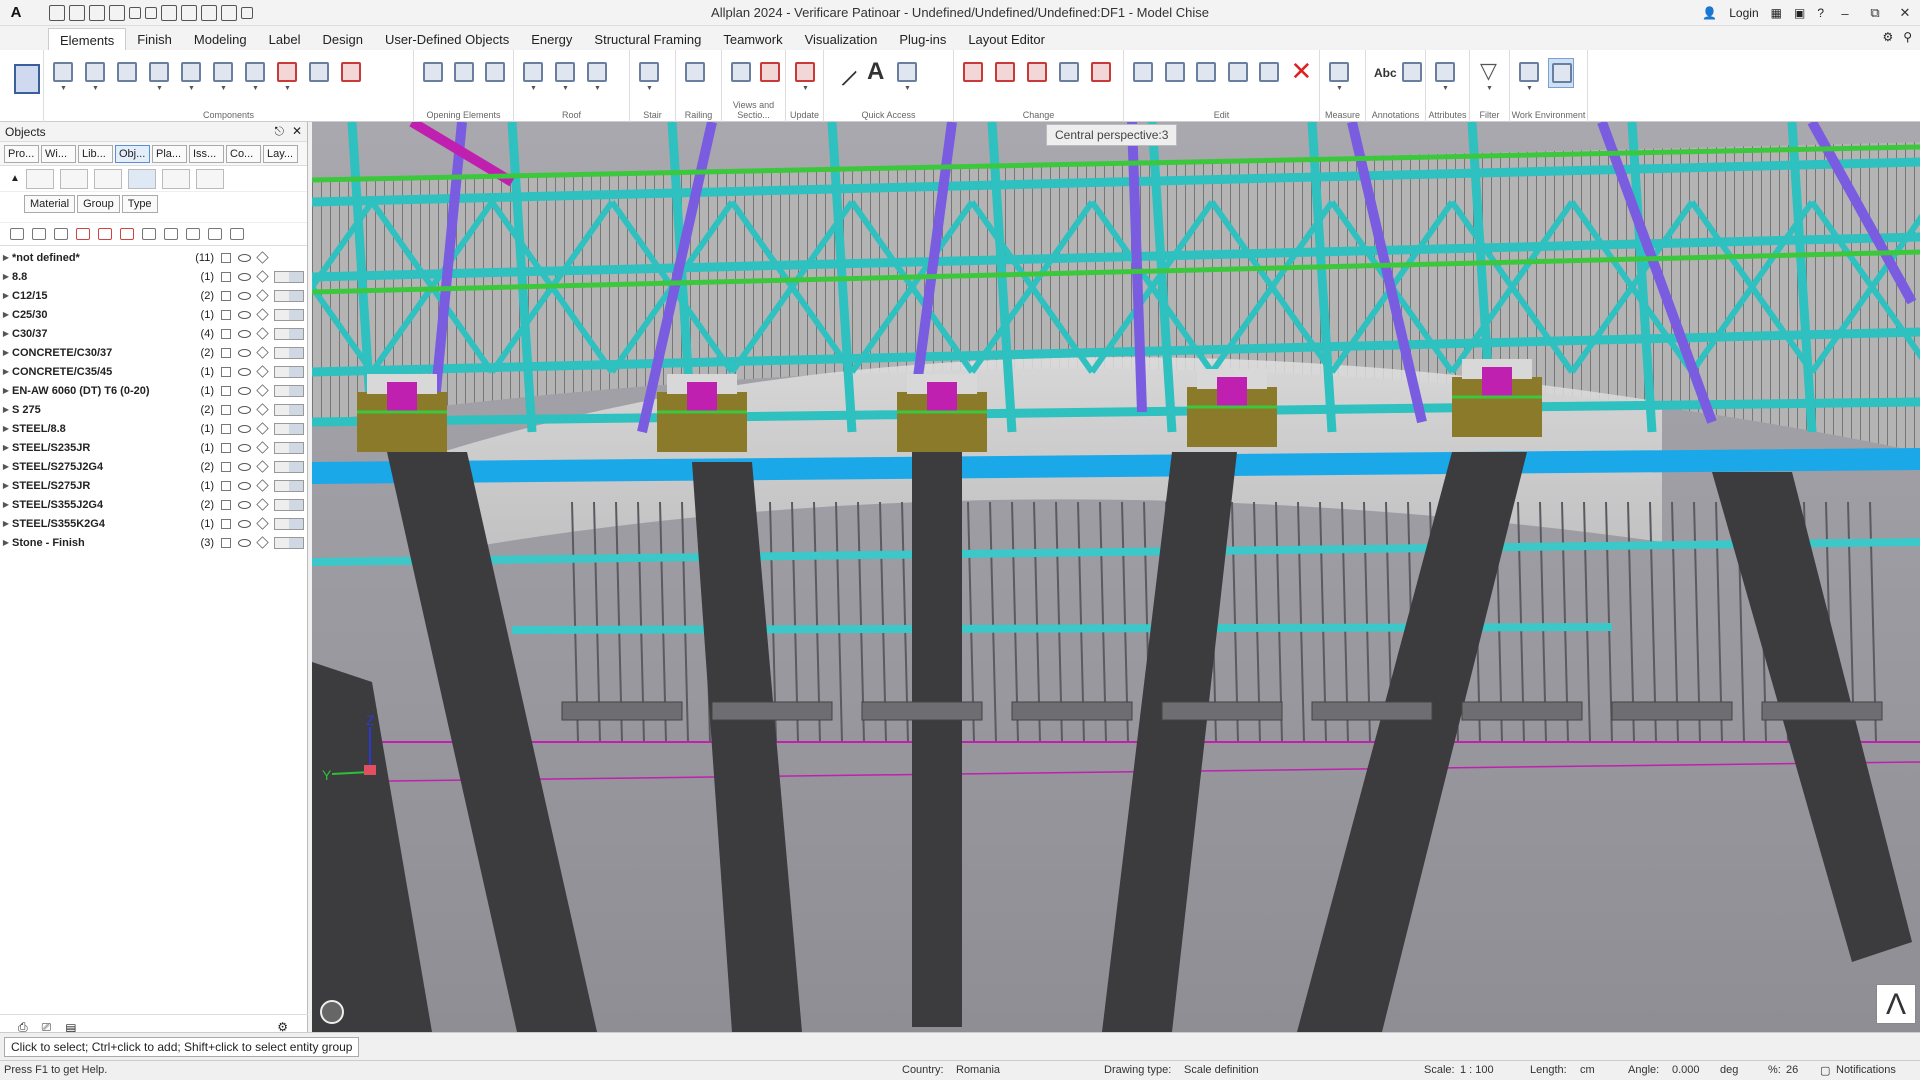 The width and height of the screenshot is (1920, 1080). Describe the element at coordinates (61, 234) in the screenshot. I see `link-icon` at that location.